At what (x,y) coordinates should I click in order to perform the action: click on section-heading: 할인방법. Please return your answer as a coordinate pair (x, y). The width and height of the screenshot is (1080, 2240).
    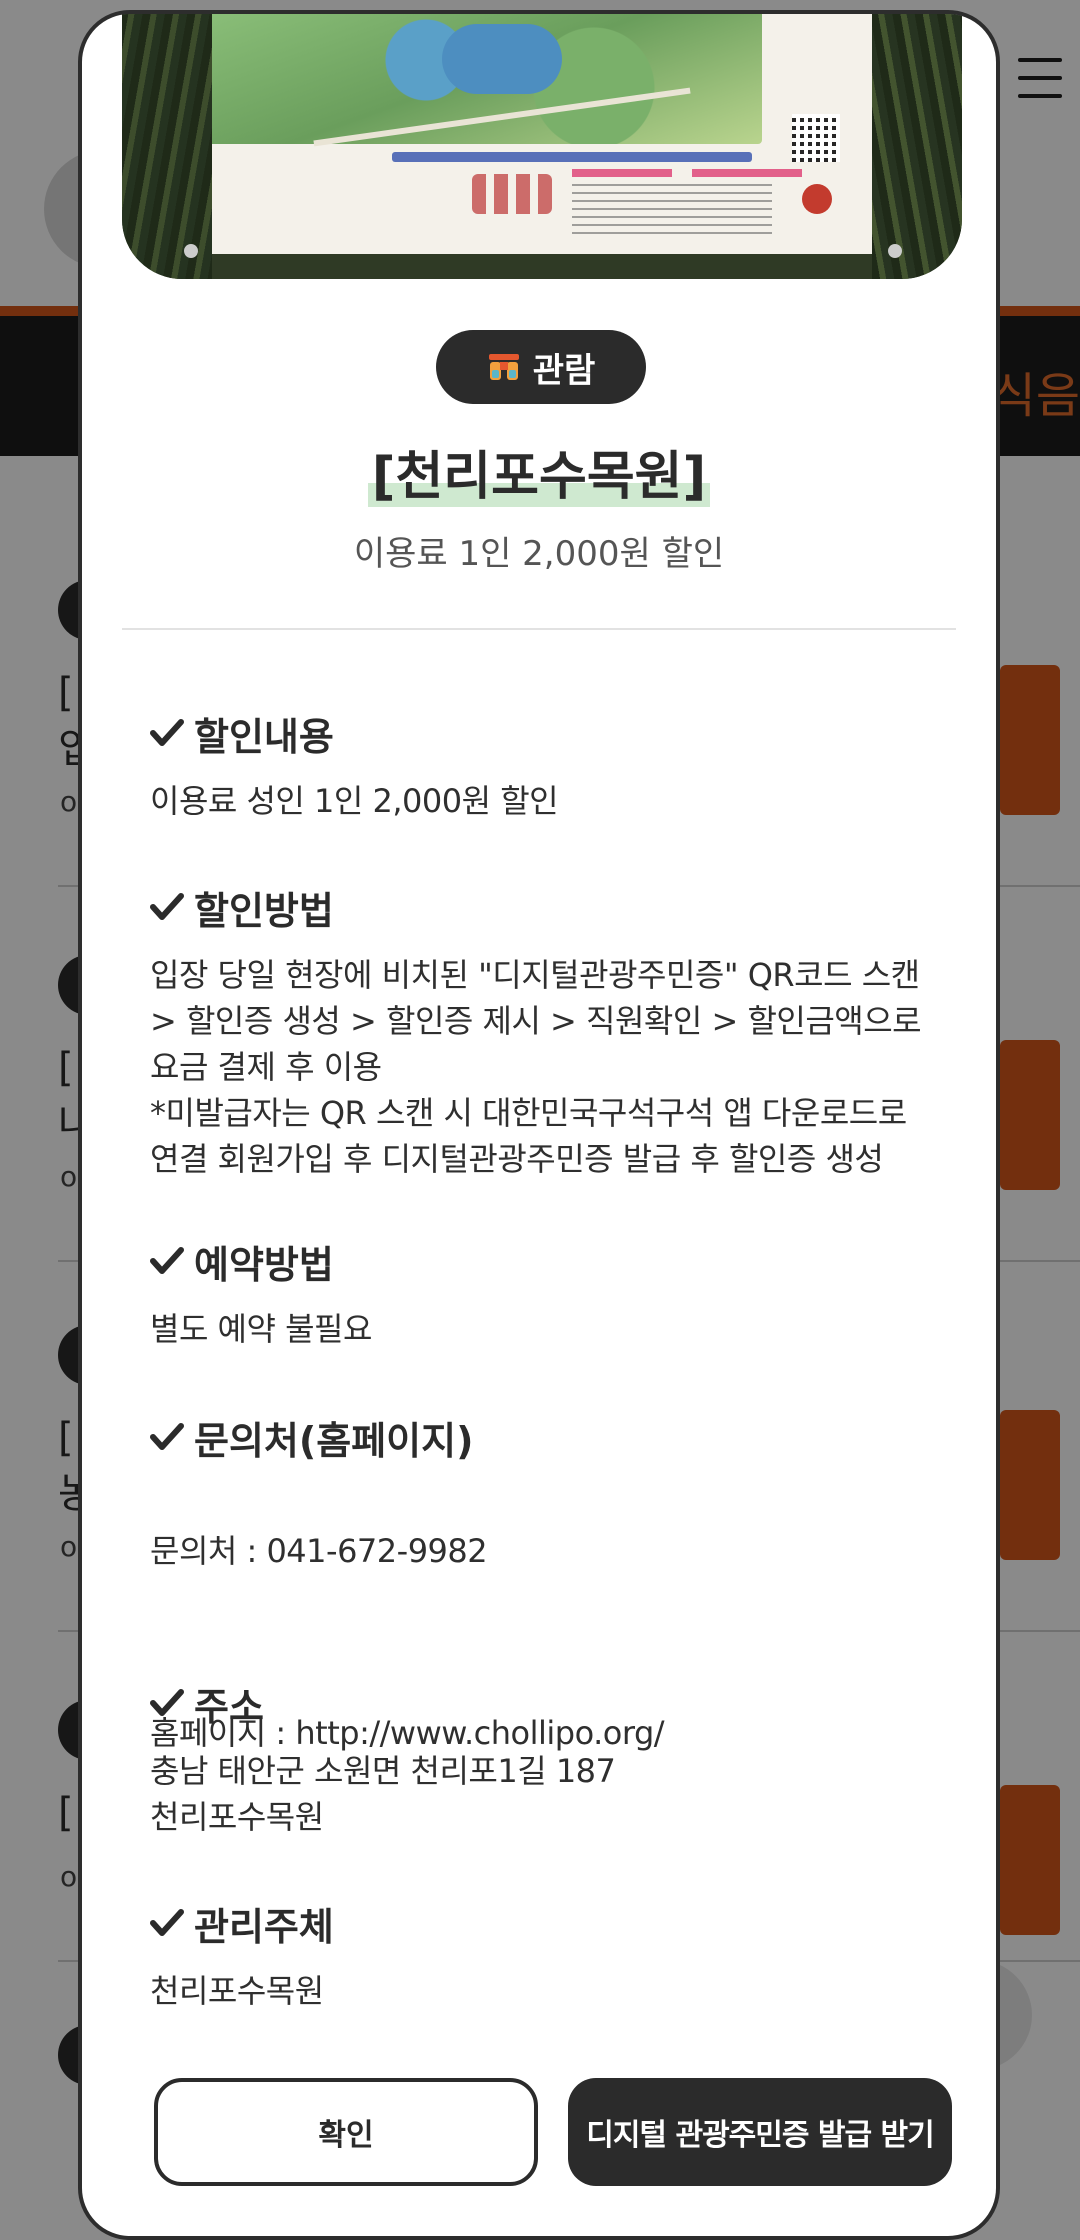
    Looking at the image, I should click on (264, 910).